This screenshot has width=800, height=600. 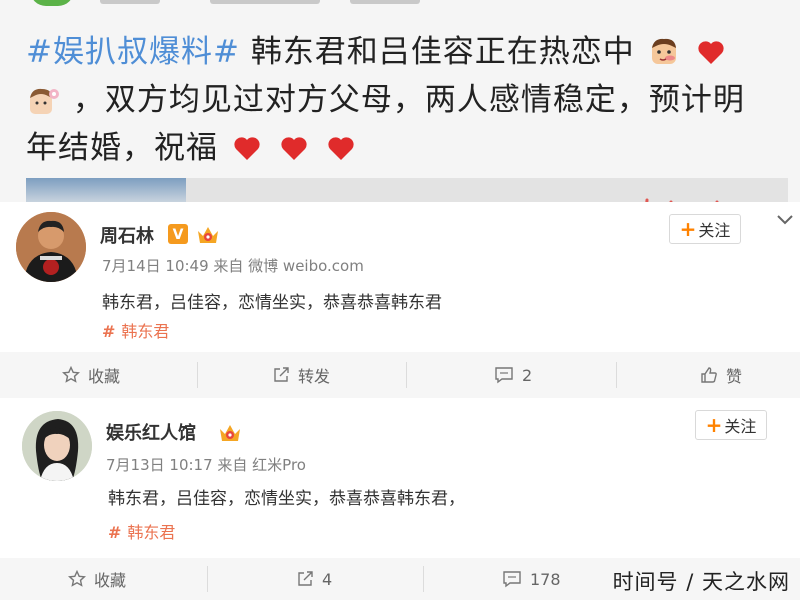 I want to click on comment-count: 2, so click(x=527, y=375).